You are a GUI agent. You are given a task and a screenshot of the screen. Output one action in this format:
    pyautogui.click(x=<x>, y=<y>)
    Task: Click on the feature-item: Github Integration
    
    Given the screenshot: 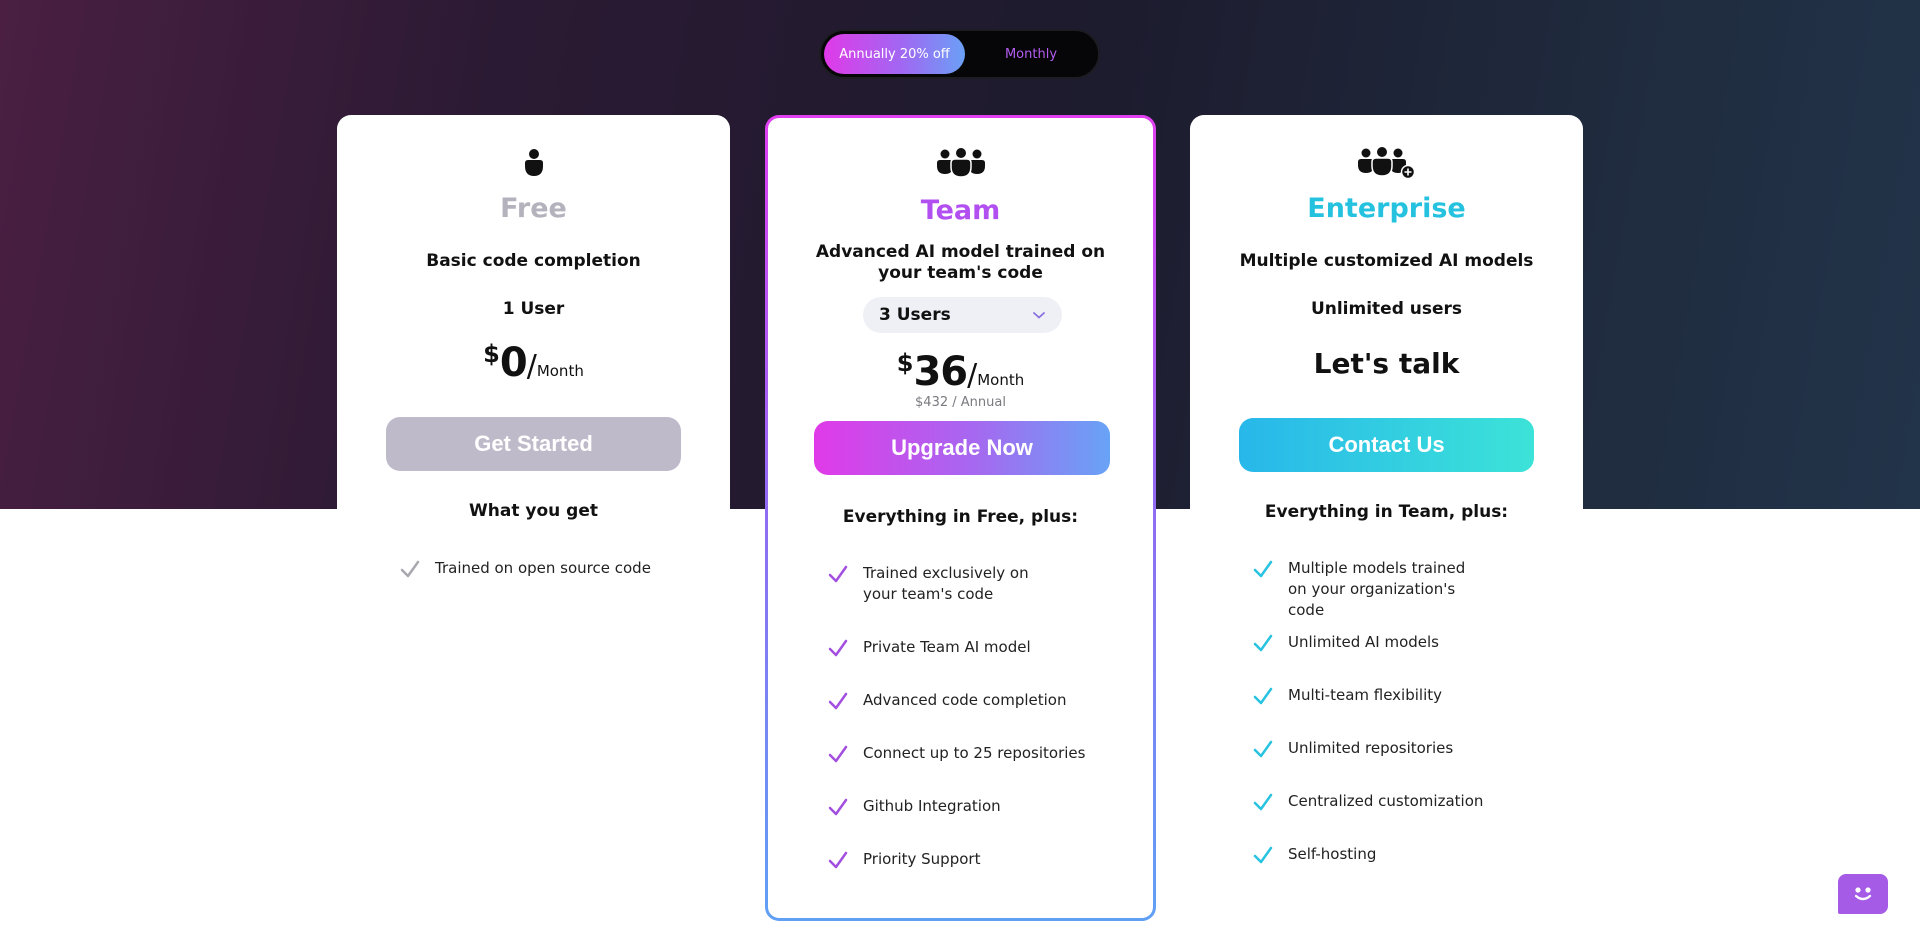 What is the action you would take?
    pyautogui.click(x=965, y=807)
    